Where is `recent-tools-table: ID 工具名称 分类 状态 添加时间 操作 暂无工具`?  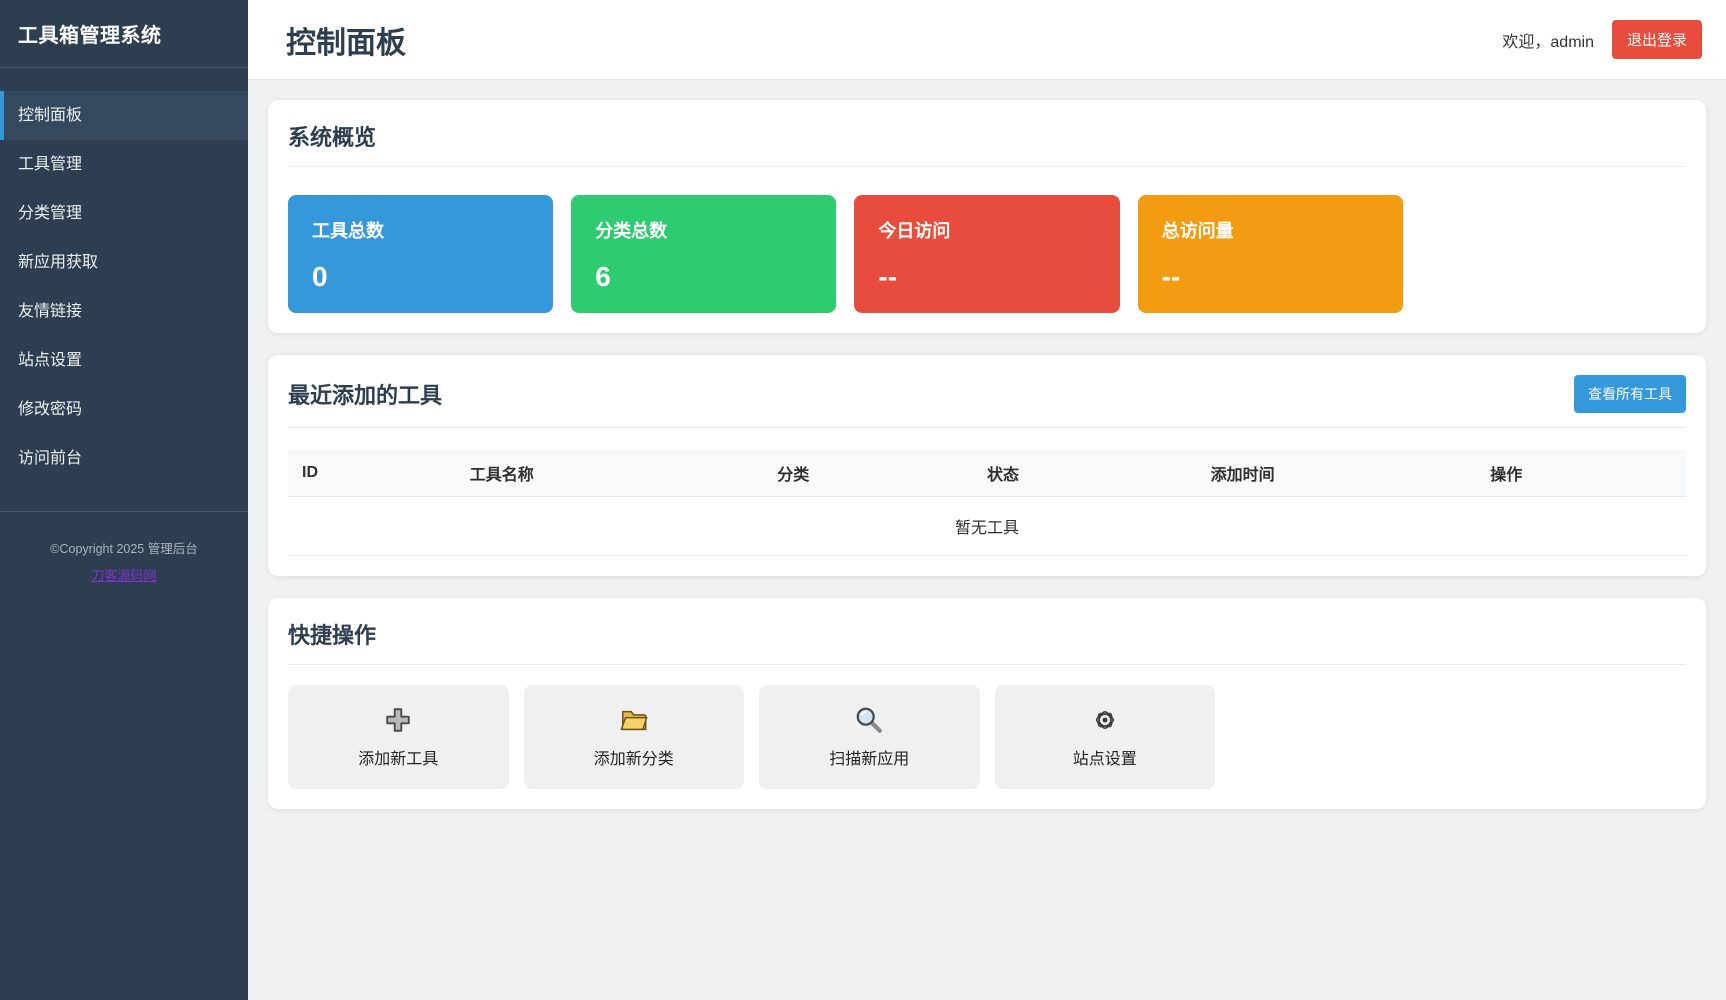 recent-tools-table: ID 工具名称 分类 状态 添加时间 操作 暂无工具 is located at coordinates (987, 503).